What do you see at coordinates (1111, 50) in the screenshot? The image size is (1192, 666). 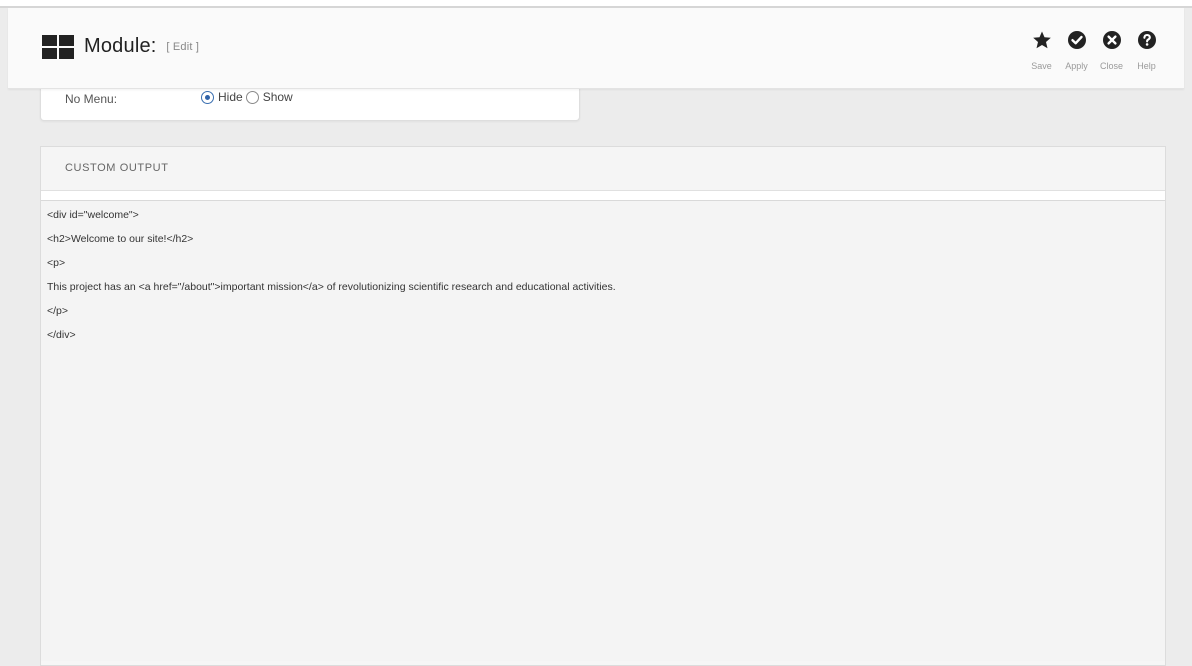 I see `close-button: Close` at bounding box center [1111, 50].